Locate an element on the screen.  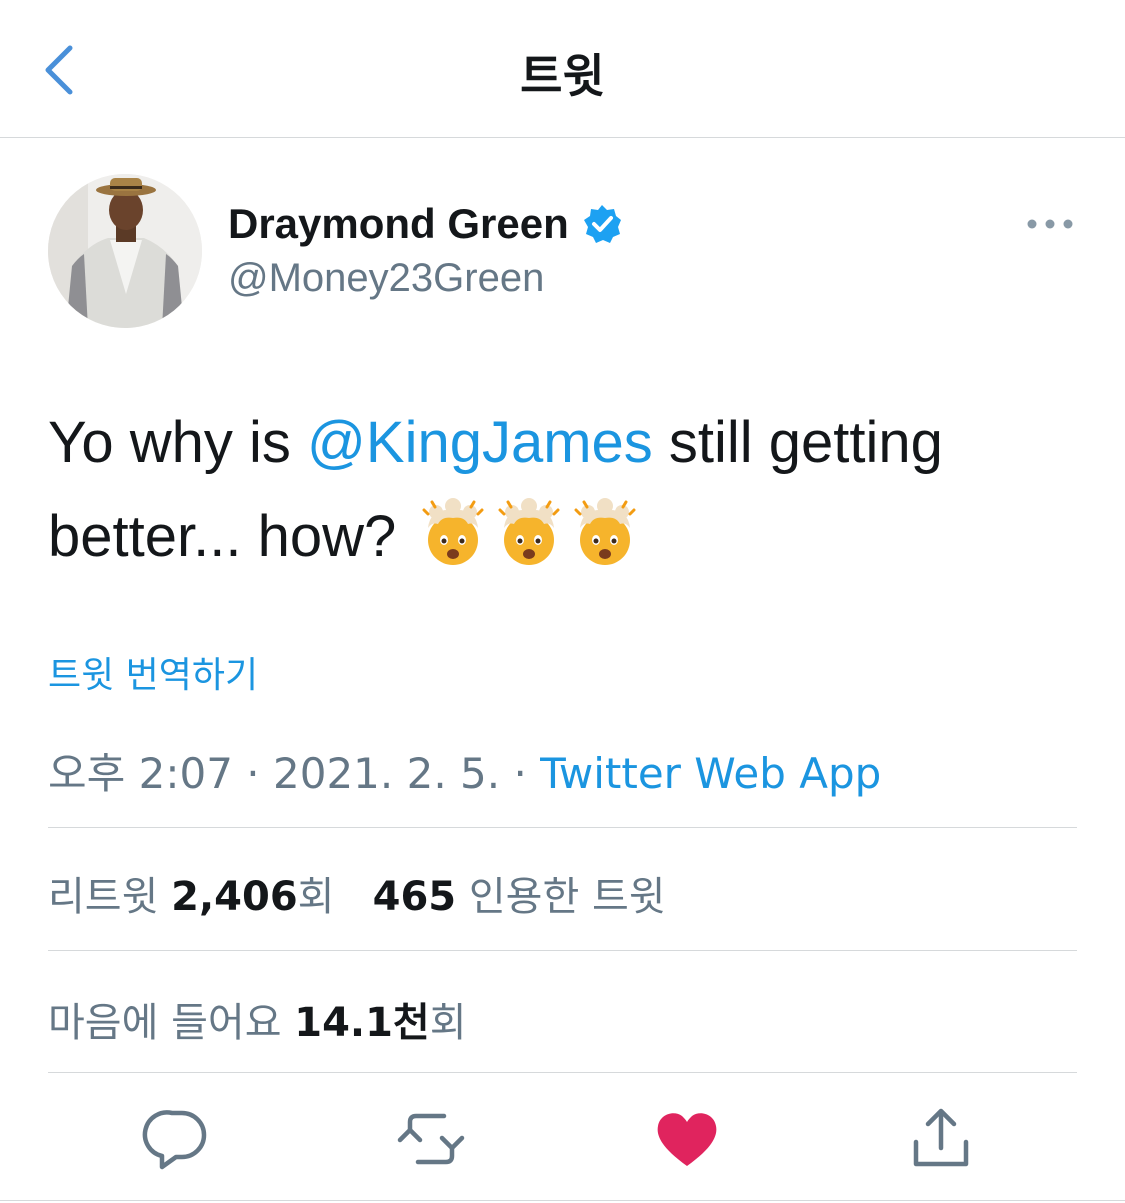
like-suffix: 회 is located at coordinates (448, 1023).